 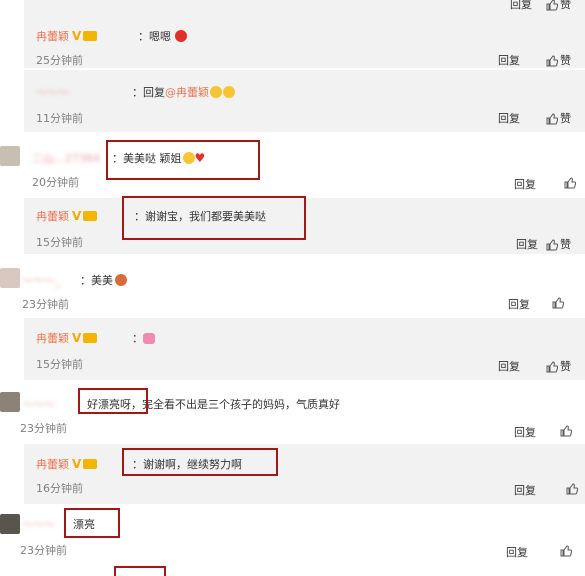 What do you see at coordinates (292, 167) in the screenshot?
I see `comment-item: 二山…27364 ：美美哒 颖姐 ♥ 20分钟前 回复` at bounding box center [292, 167].